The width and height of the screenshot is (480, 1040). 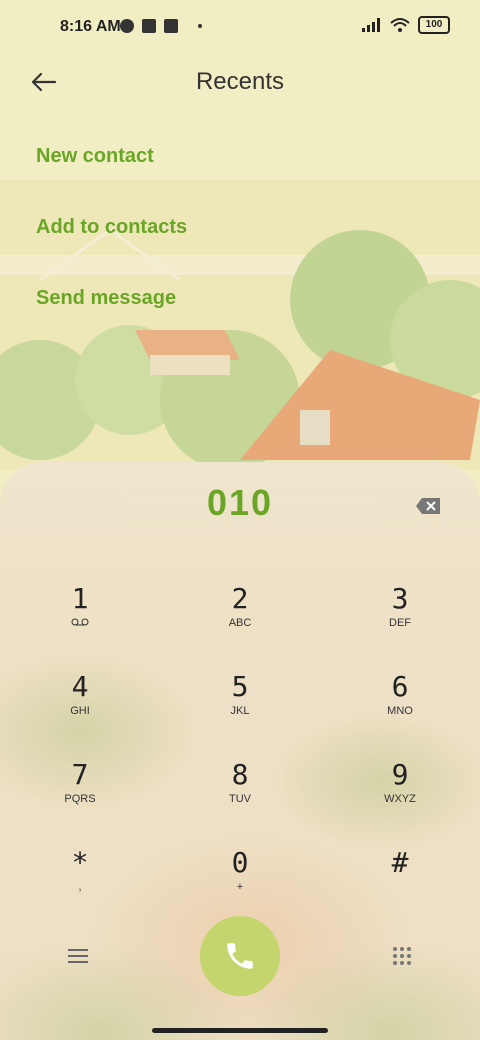 I want to click on key-1: 1, so click(x=80, y=617).